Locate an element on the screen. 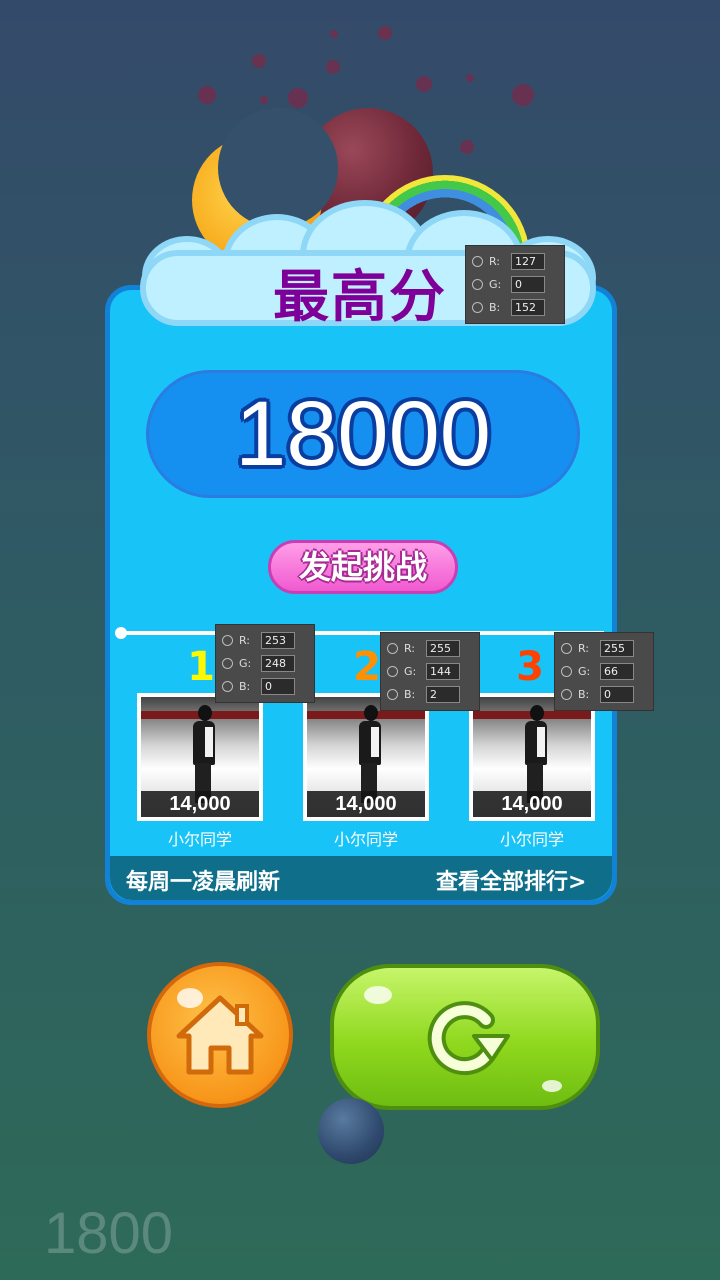  picker-value-g: 66 is located at coordinates (617, 671).